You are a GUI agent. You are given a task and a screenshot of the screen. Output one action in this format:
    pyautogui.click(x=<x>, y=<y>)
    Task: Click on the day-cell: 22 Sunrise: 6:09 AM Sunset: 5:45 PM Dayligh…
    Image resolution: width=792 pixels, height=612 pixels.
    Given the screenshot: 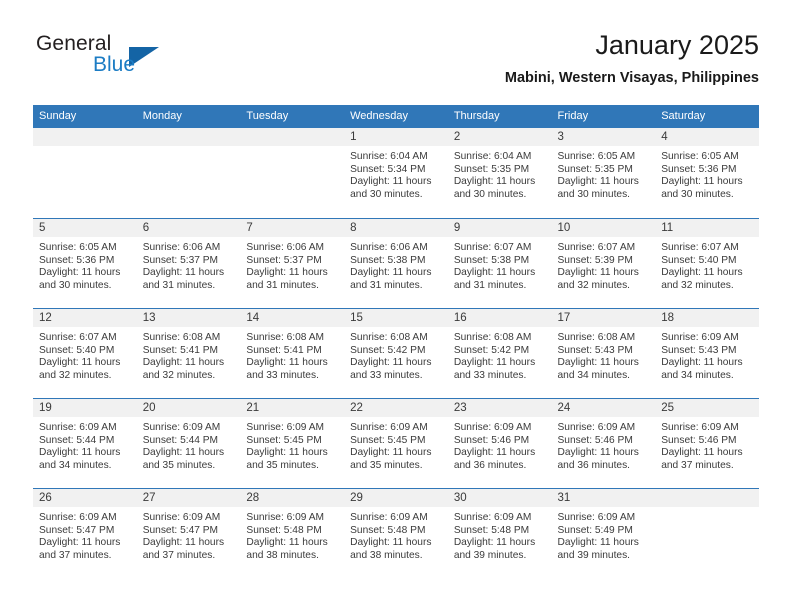 What is the action you would take?
    pyautogui.click(x=396, y=443)
    